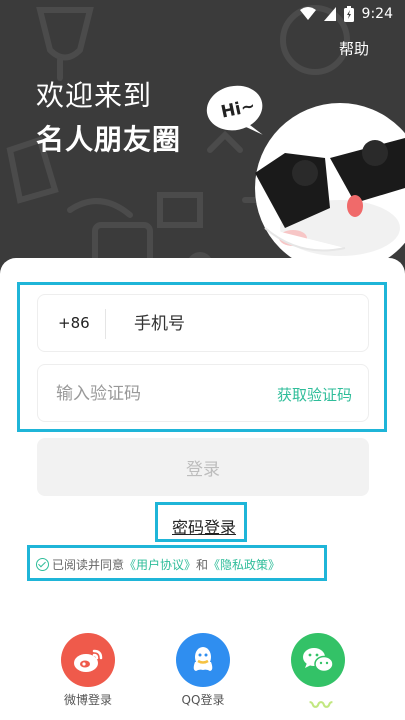  I want to click on weibo-login: 微博登录, so click(88, 670).